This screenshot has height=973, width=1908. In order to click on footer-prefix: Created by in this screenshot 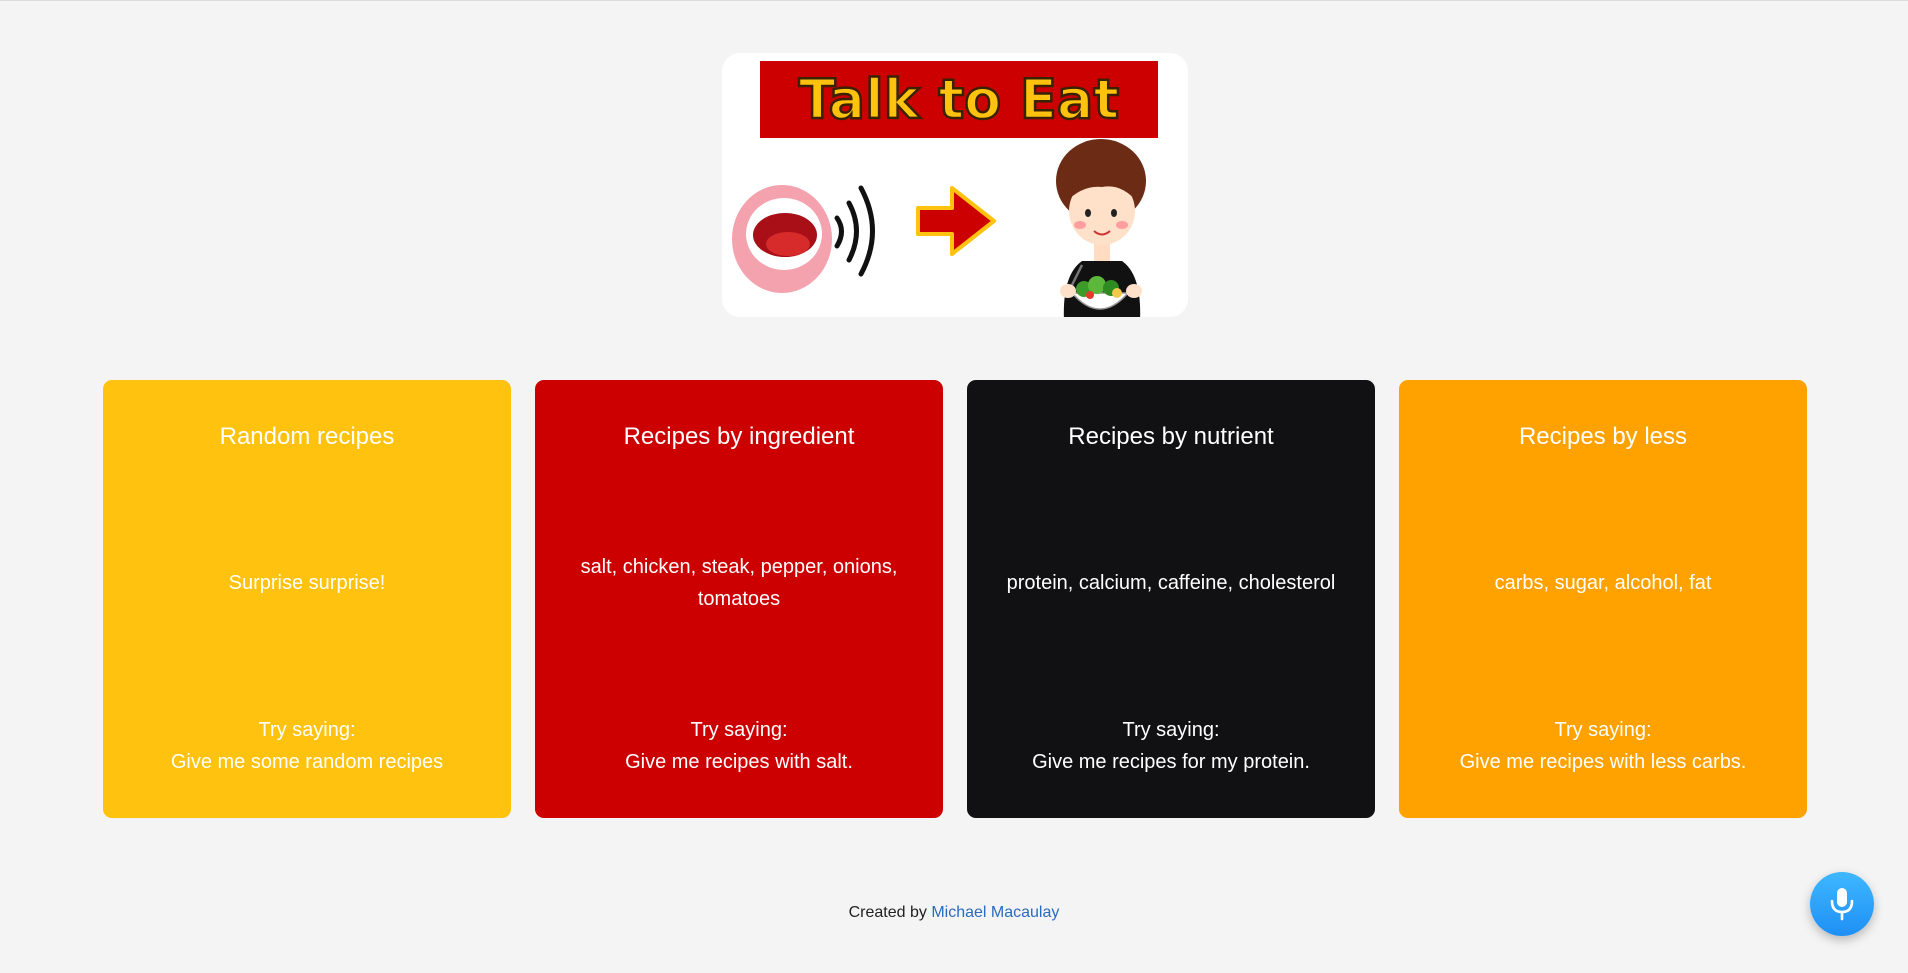, I will do `click(887, 912)`.